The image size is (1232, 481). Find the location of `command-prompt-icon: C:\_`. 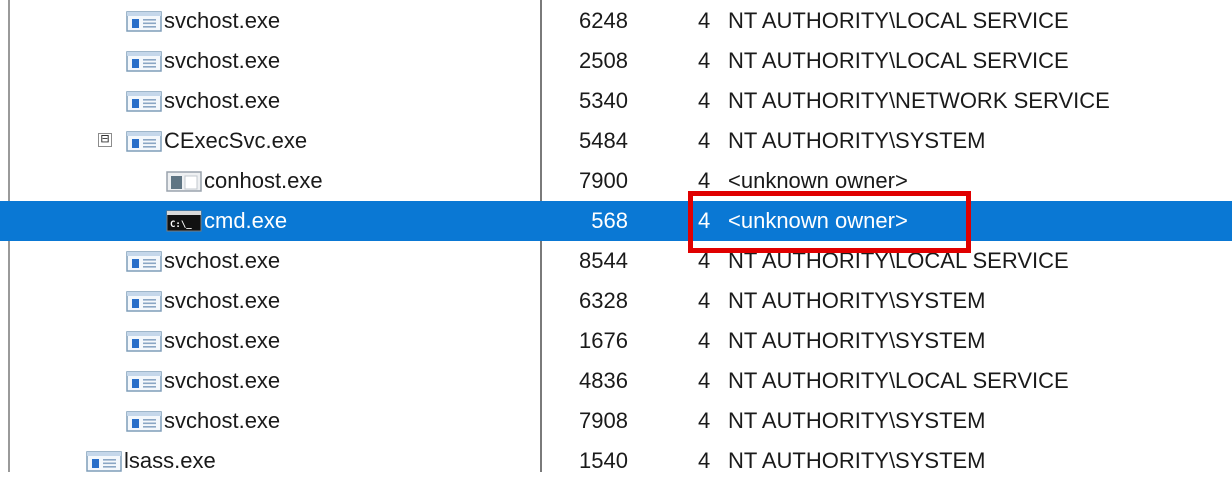

command-prompt-icon: C:\_ is located at coordinates (184, 221).